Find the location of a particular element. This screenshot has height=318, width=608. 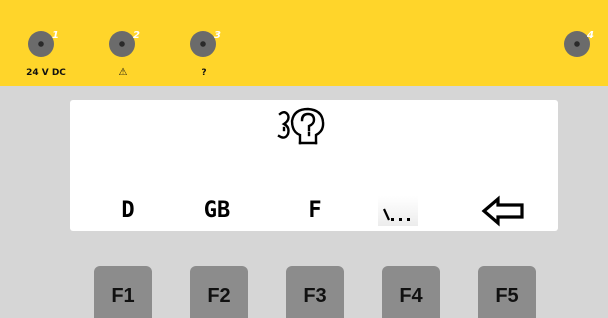

warning-icon: ⚠ is located at coordinates (123, 72).